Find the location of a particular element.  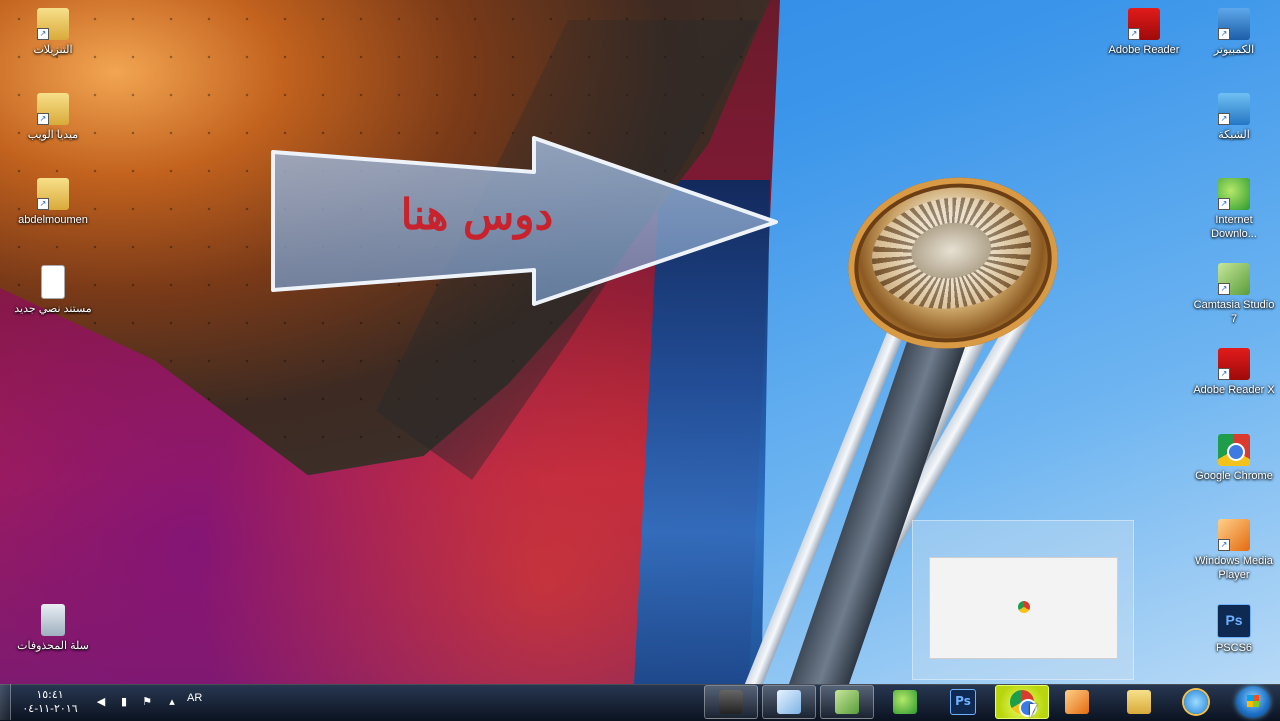

notepad-icon is located at coordinates (789, 702).